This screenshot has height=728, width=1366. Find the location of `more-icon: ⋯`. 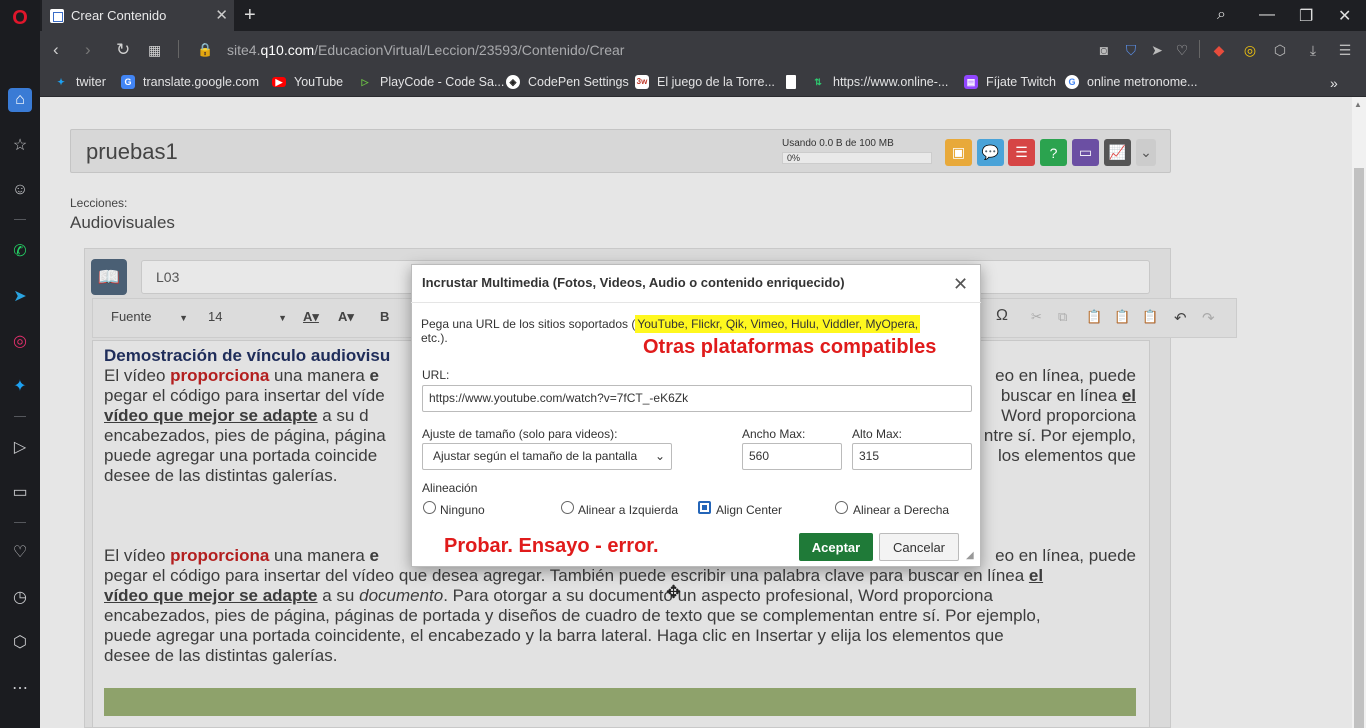

more-icon: ⋯ is located at coordinates (20, 688).